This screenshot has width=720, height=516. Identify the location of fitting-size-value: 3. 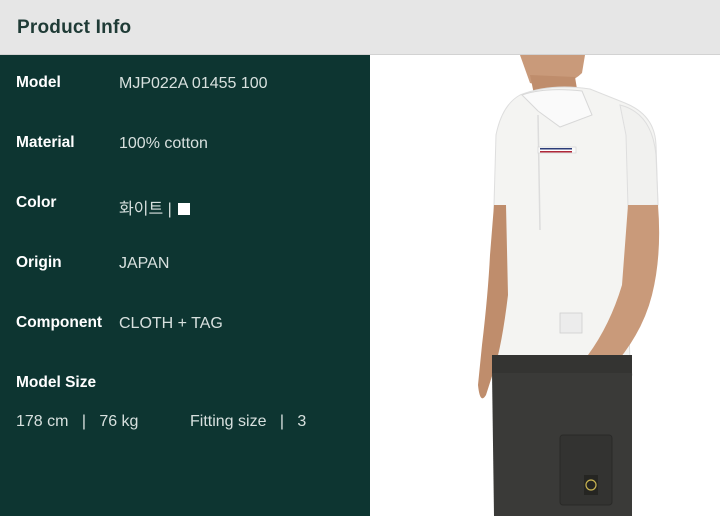
(302, 421).